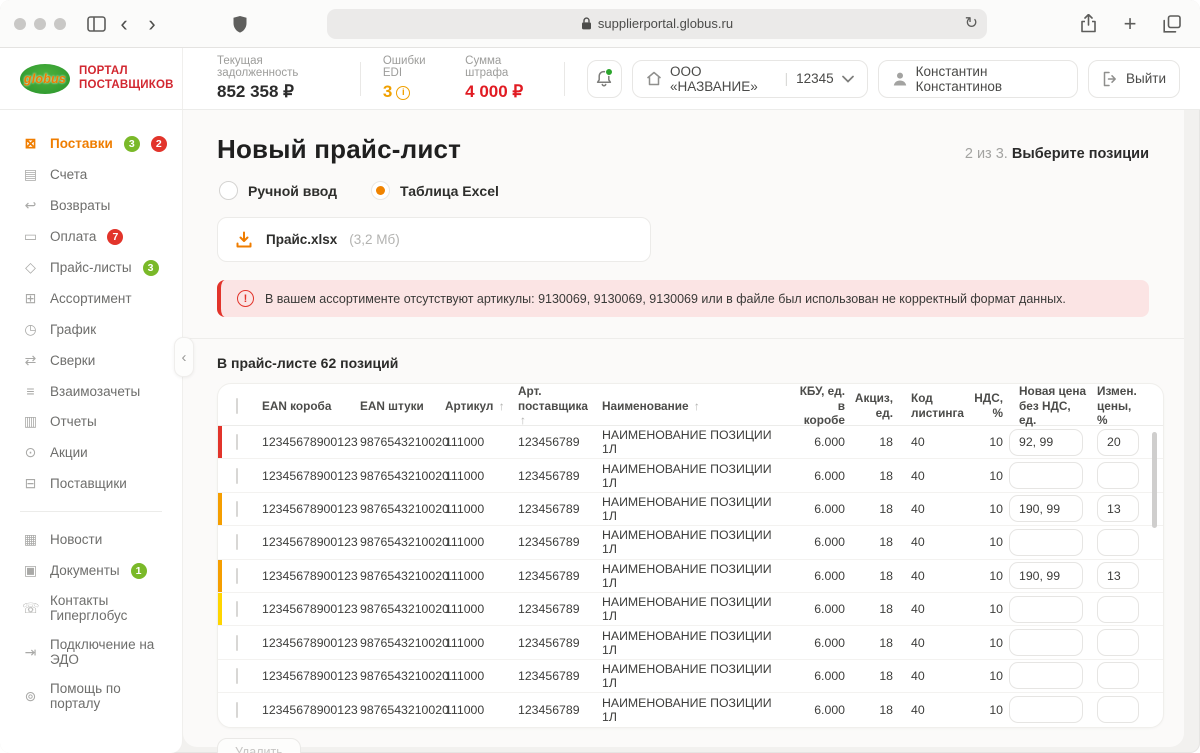 The image size is (1200, 753). Describe the element at coordinates (687, 709) in the screenshot. I see `cell-name: НАИМЕНОВАНИЕ ПОЗИЦИИ 1Л` at that location.